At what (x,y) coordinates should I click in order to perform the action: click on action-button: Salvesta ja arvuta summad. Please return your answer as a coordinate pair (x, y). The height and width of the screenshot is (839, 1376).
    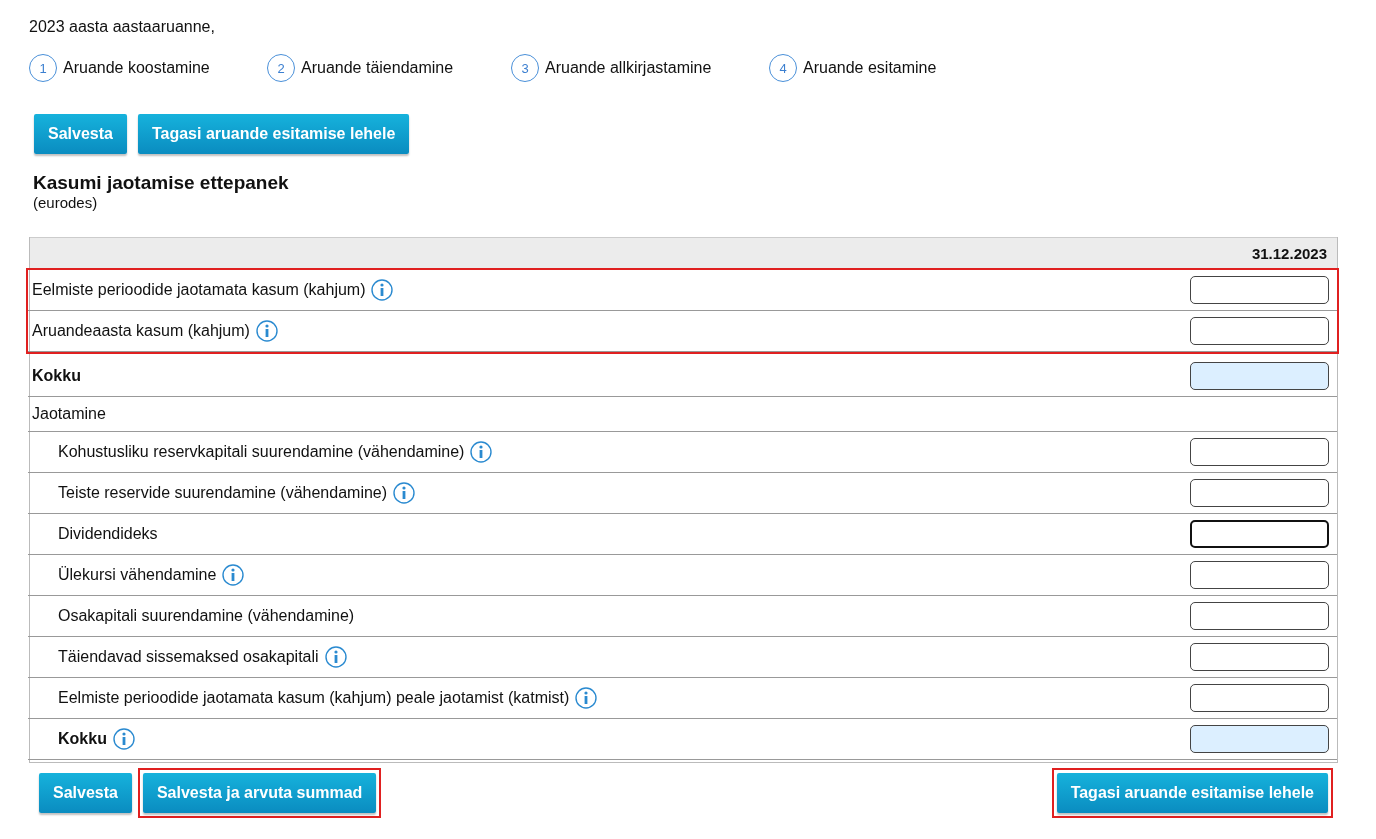
    Looking at the image, I should click on (259, 793).